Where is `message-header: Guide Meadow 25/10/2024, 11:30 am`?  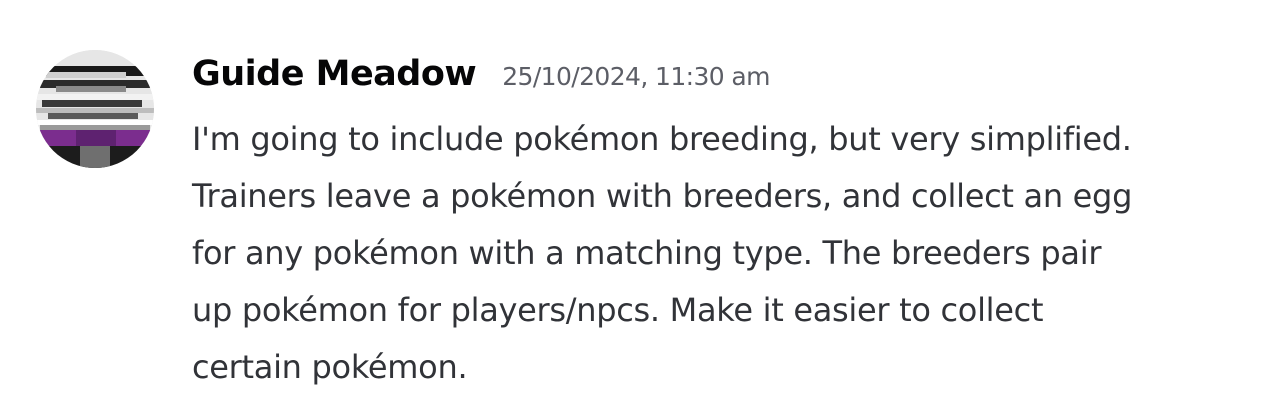 message-header: Guide Meadow 25/10/2024, 11:30 am is located at coordinates (481, 74).